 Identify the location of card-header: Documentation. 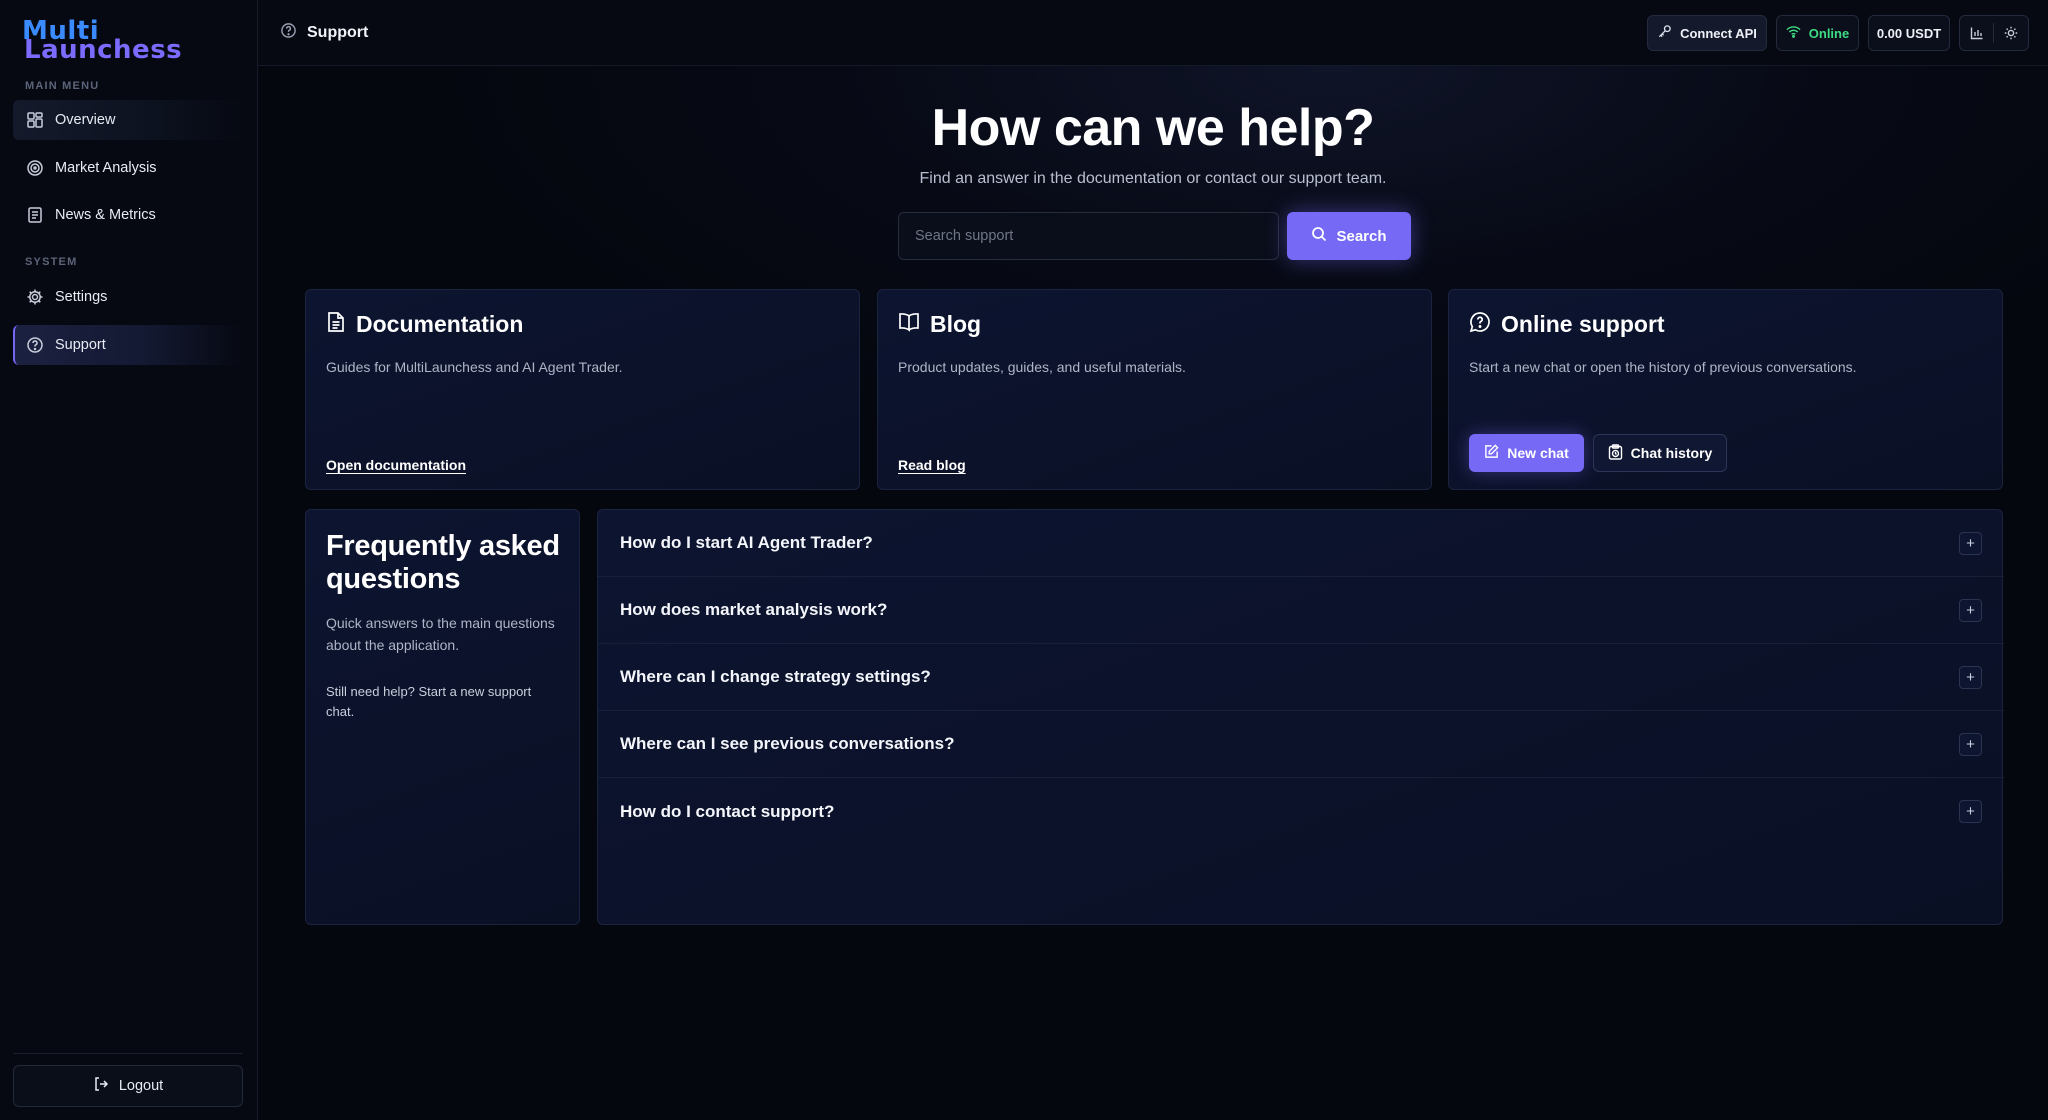
(424, 324).